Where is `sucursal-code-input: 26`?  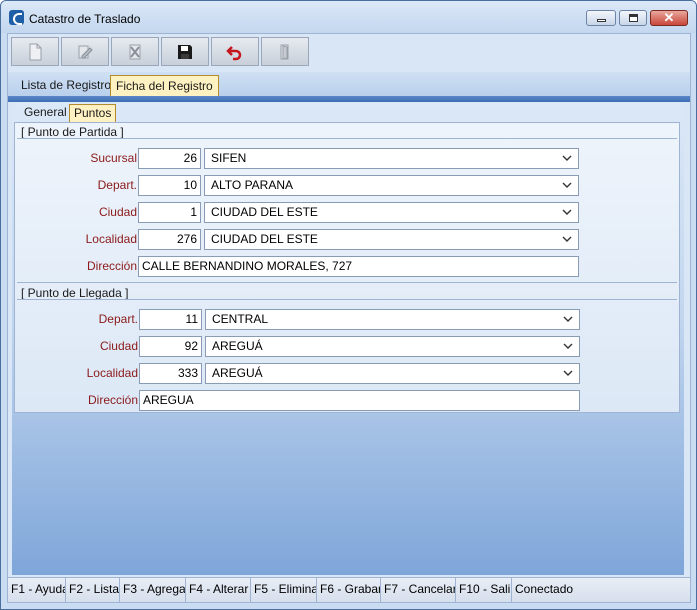 sucursal-code-input: 26 is located at coordinates (169, 158).